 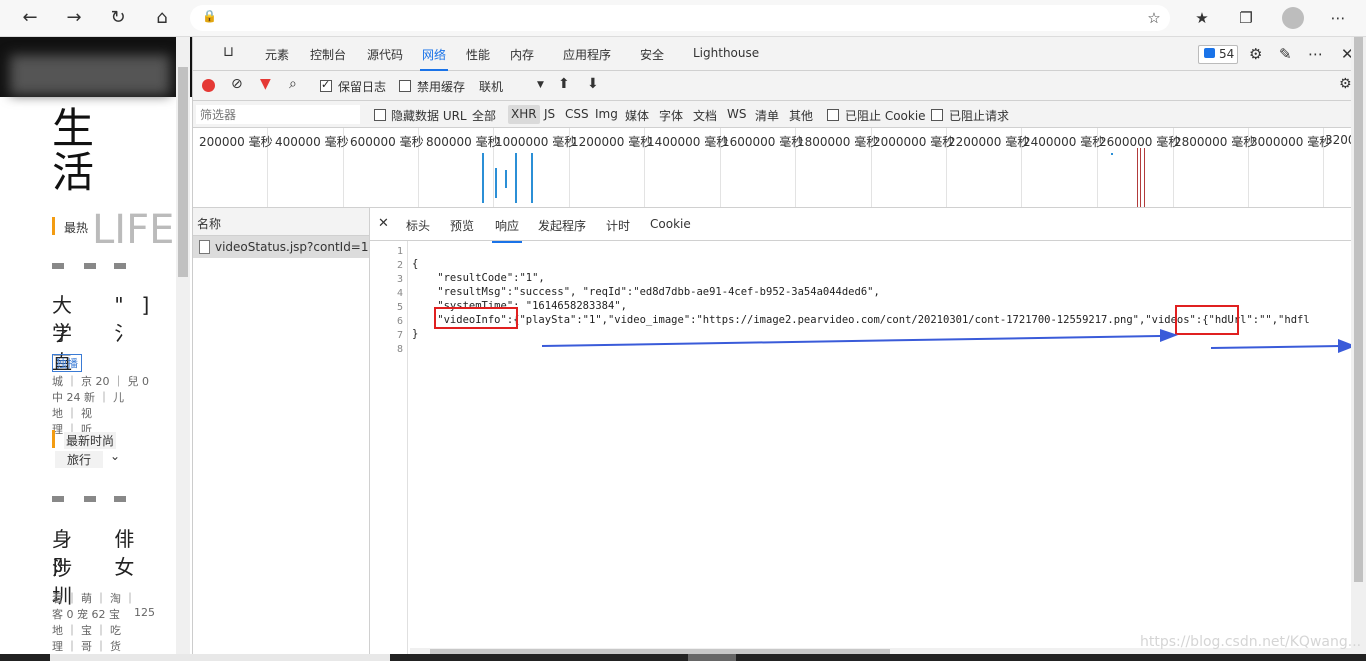 I want to click on meta-text: 城 ｜ 京 20 ｜ 兒 0, so click(x=100, y=381).